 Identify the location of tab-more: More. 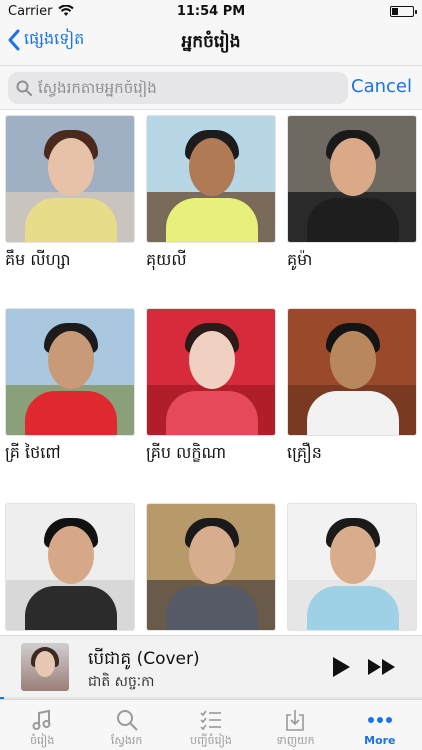
(380, 725).